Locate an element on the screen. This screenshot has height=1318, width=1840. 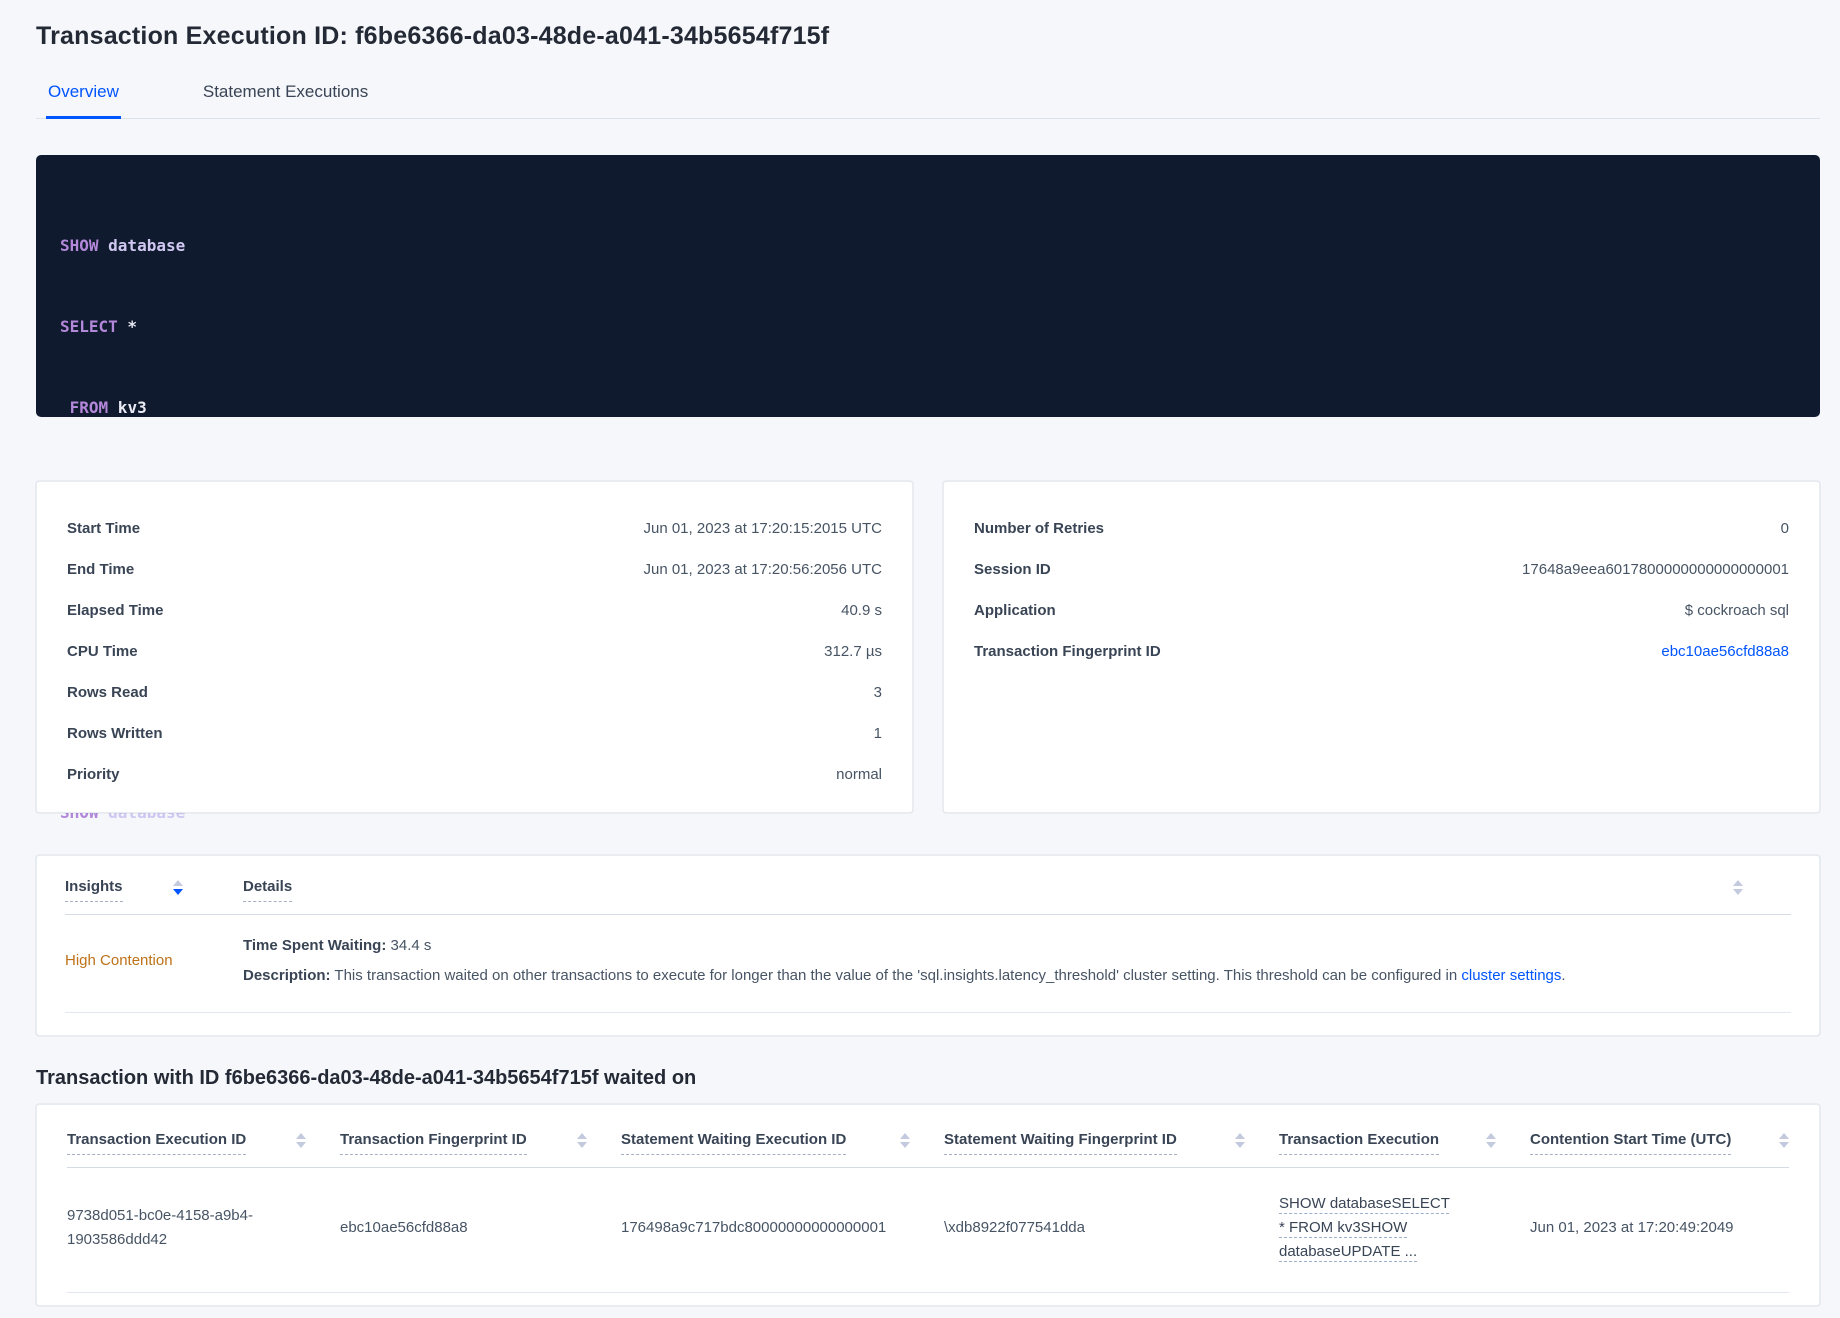
summary-row-rows-read: Rows Read 3 is located at coordinates (474, 692).